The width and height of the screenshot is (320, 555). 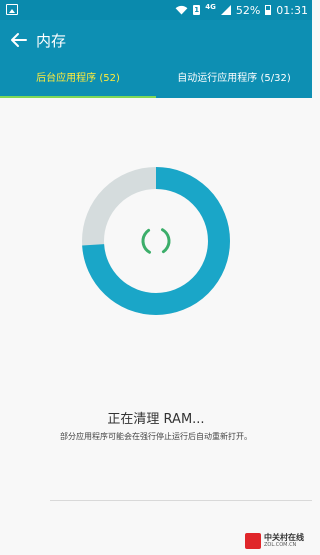 What do you see at coordinates (78, 78) in the screenshot?
I see `tab-background-apps-label: 后台应用程序 (52)` at bounding box center [78, 78].